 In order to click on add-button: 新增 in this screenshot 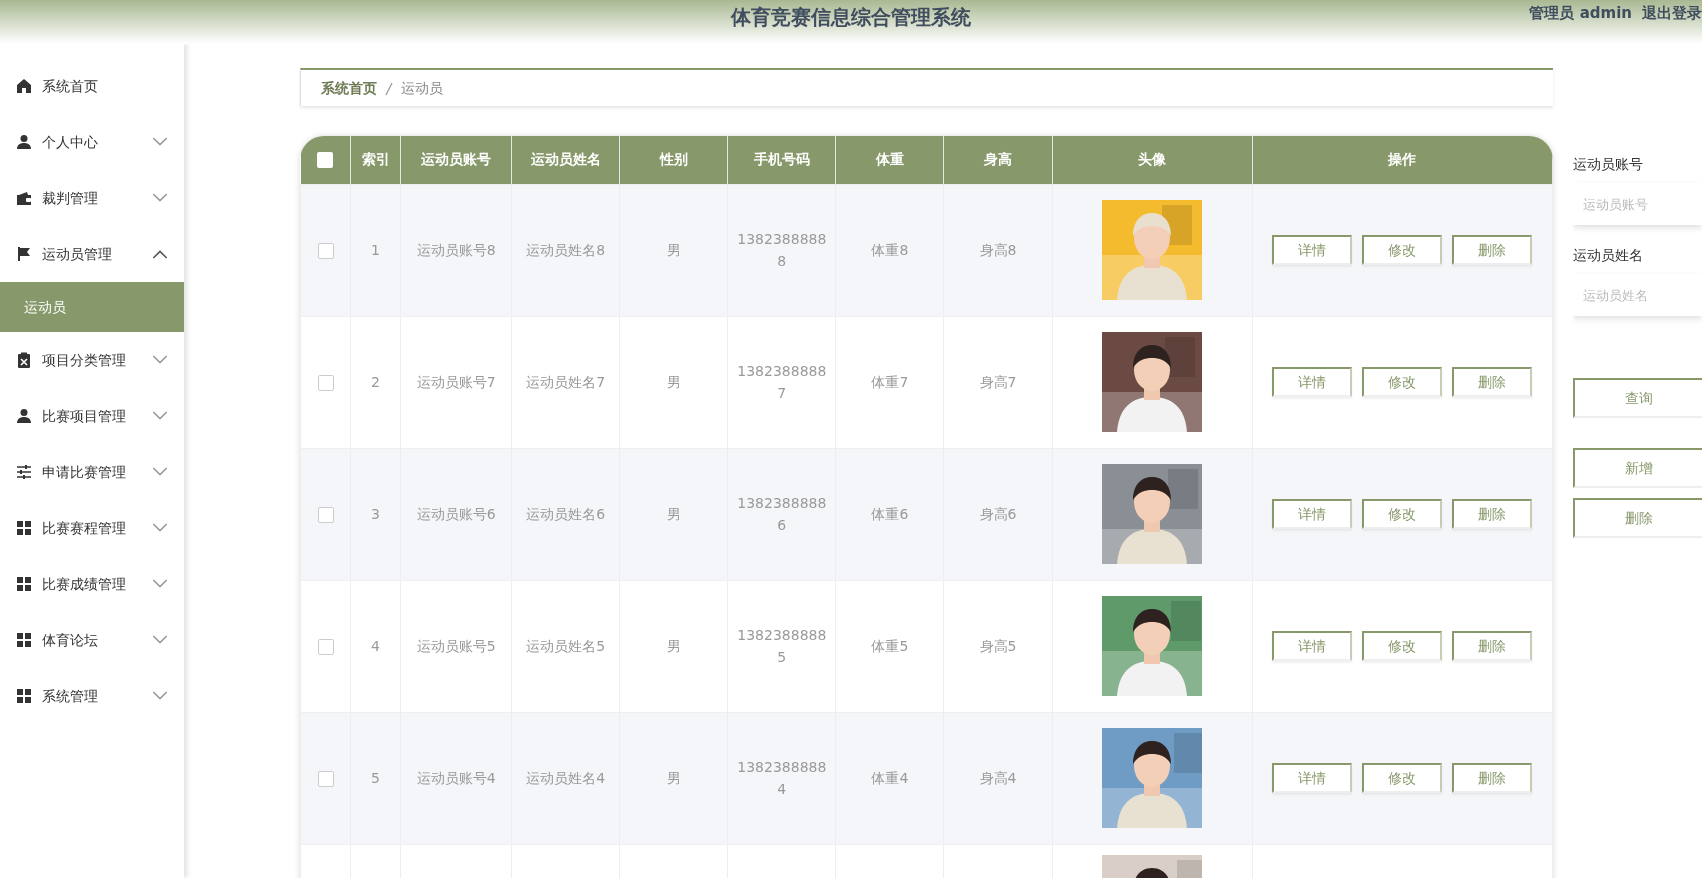, I will do `click(1637, 468)`.